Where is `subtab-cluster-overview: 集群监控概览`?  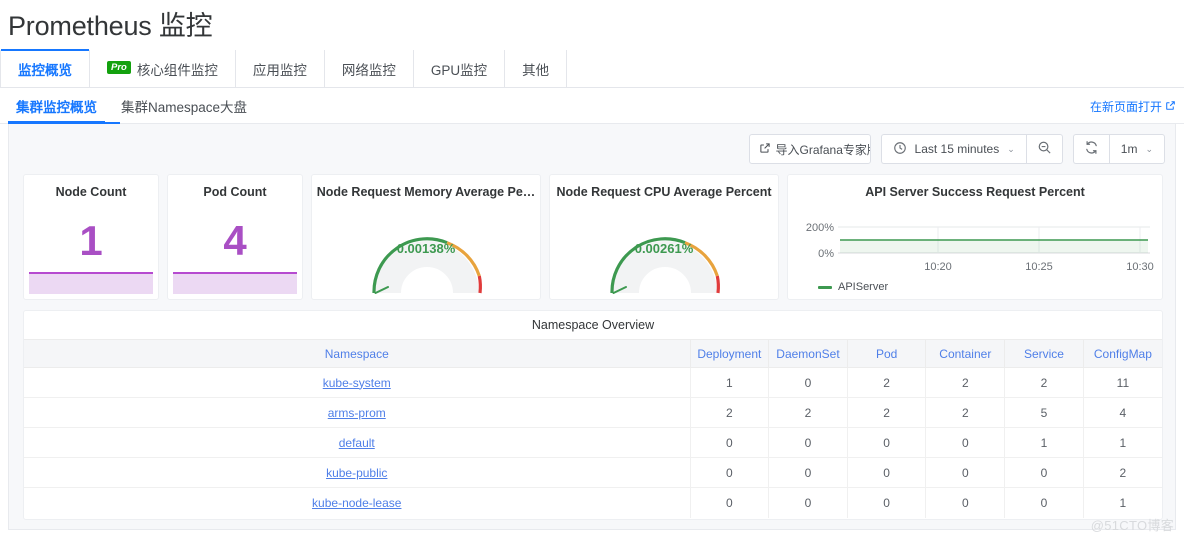 subtab-cluster-overview: 集群监控概览 is located at coordinates (56, 105).